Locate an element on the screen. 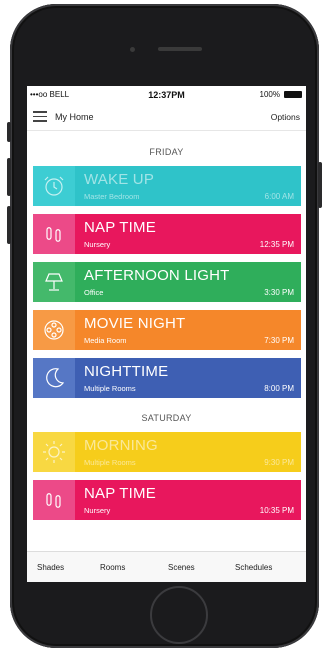 Image resolution: width=329 pixels, height=654 pixels. schedule-time: 3:30 PM is located at coordinates (279, 292).